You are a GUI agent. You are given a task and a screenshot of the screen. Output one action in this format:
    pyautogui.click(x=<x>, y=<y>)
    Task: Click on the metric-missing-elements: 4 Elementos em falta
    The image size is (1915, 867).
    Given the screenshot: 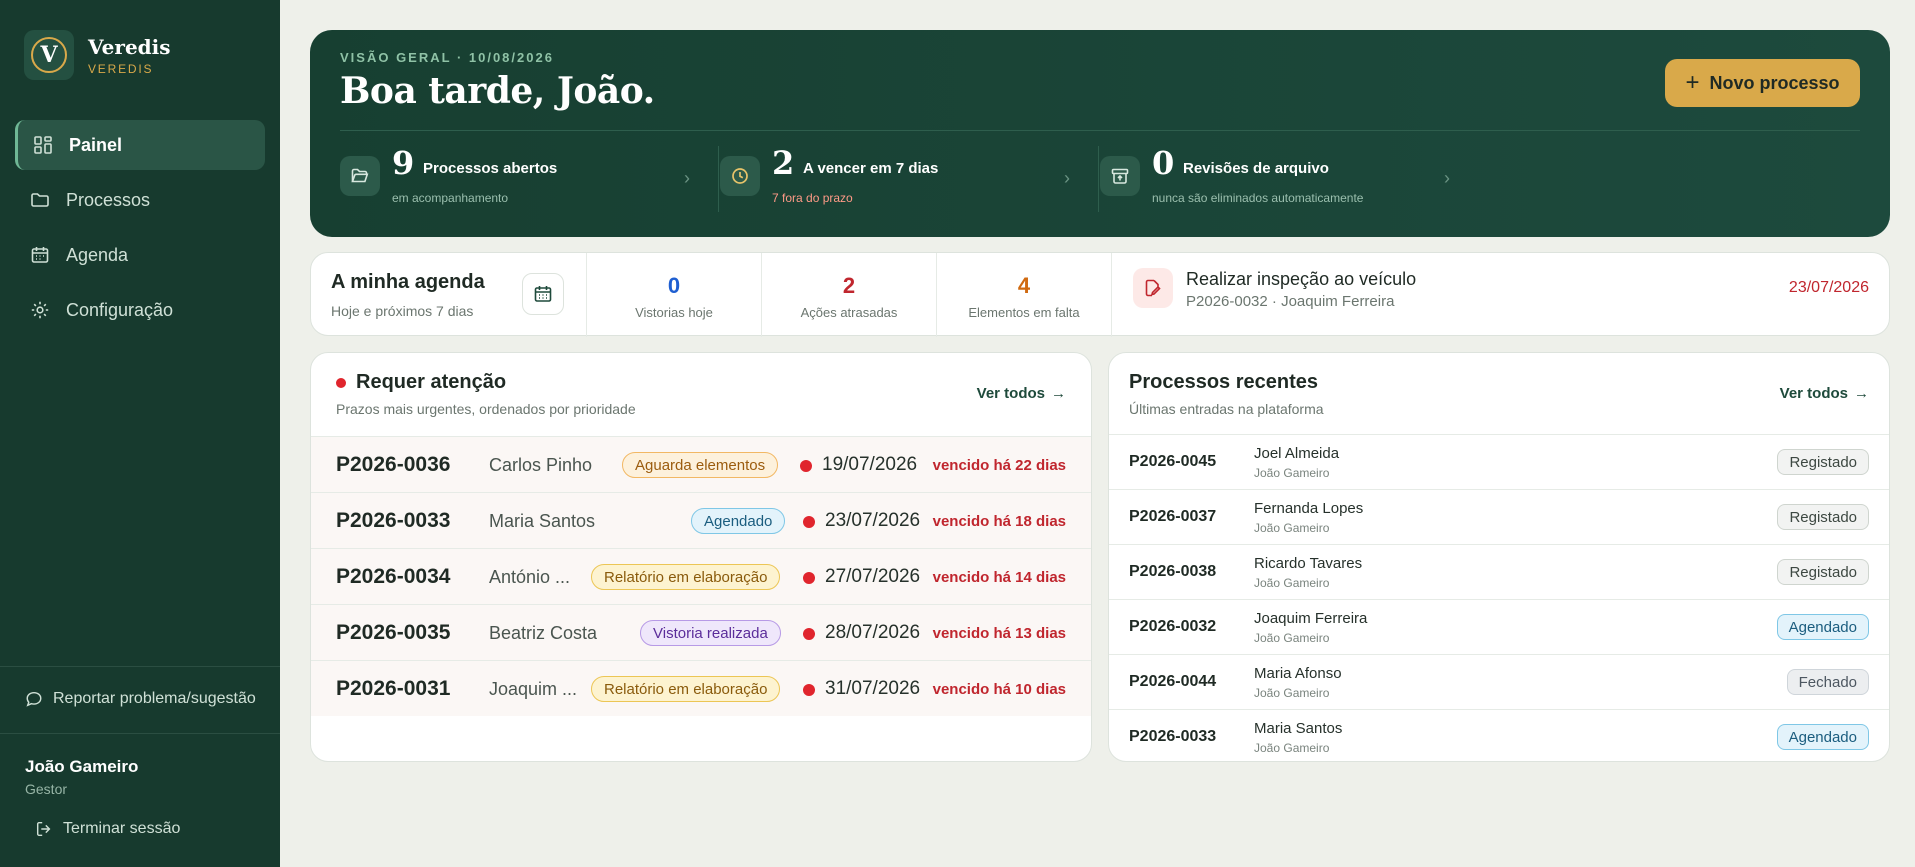 What is the action you would take?
    pyautogui.click(x=1024, y=295)
    